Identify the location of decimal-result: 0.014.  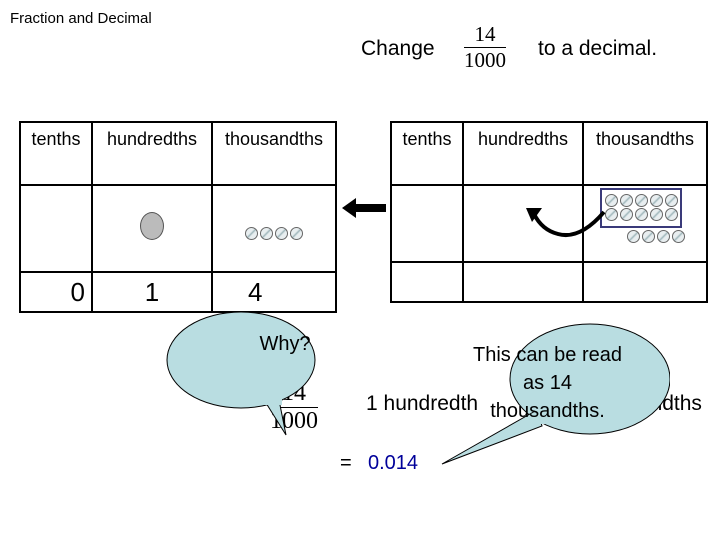
(393, 463).